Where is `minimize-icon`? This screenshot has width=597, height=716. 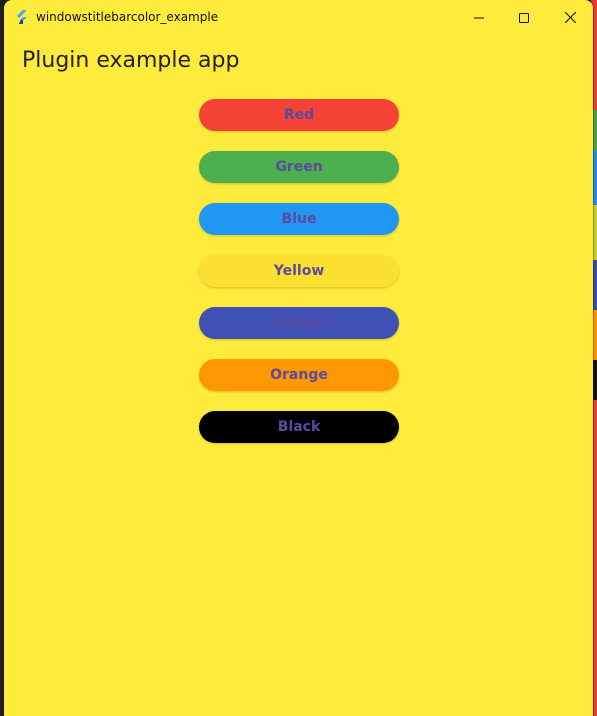 minimize-icon is located at coordinates (479, 17).